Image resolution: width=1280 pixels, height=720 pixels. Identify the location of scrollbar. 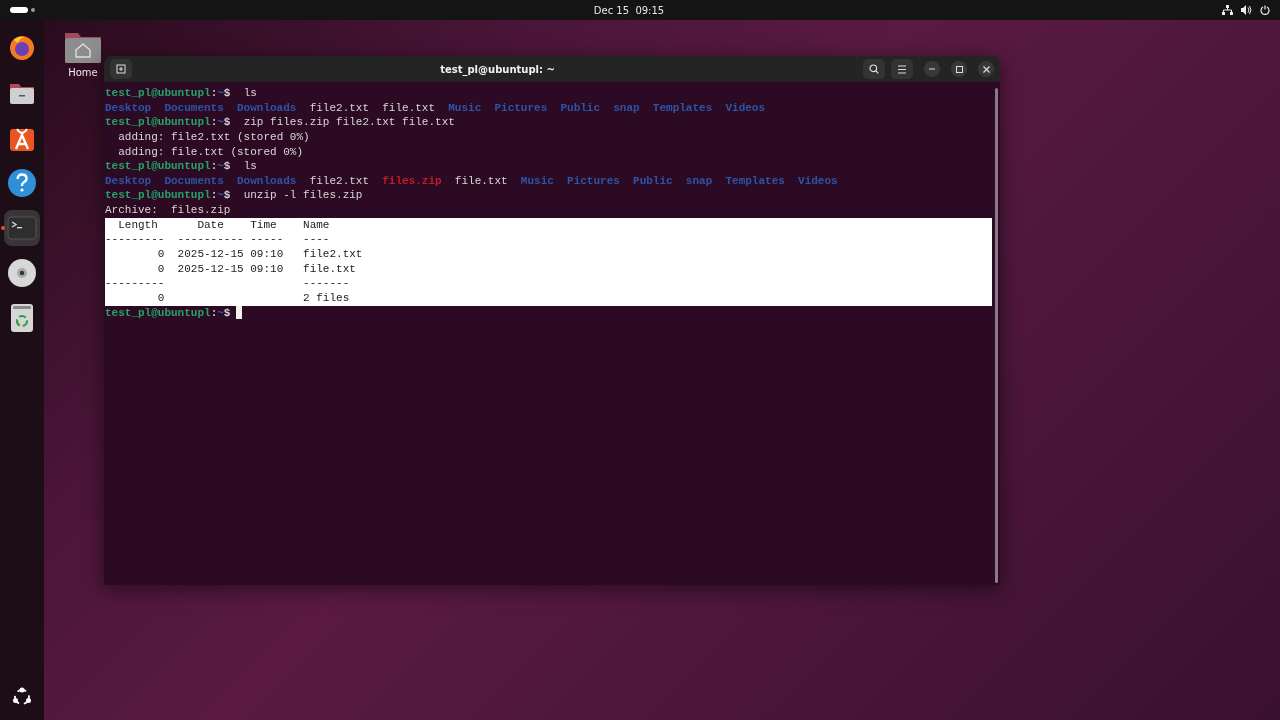
(996, 335).